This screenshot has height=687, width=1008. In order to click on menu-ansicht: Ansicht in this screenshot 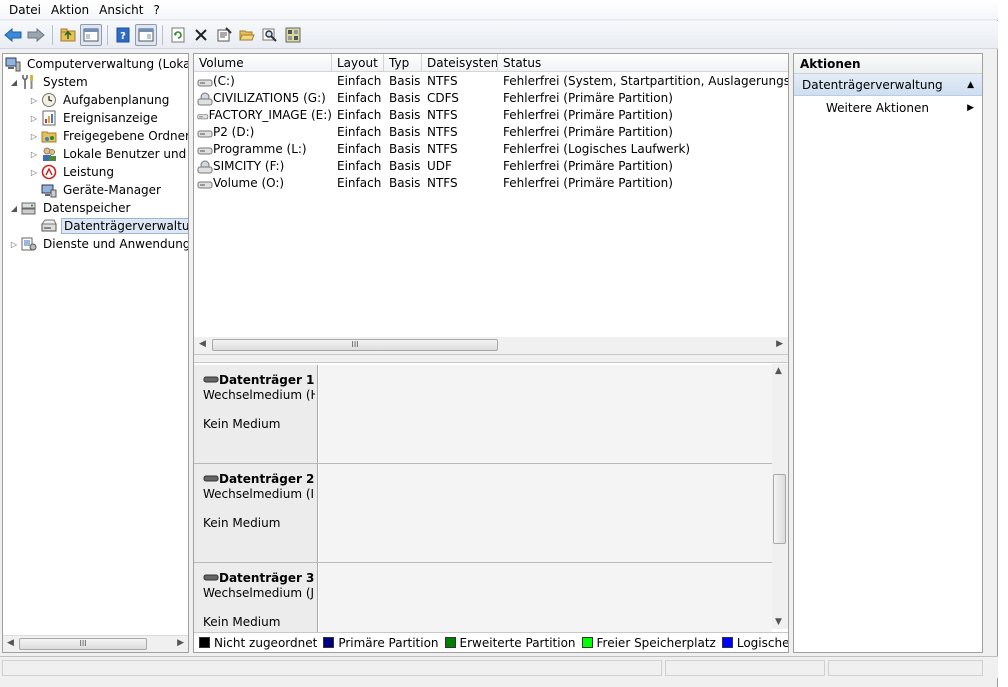, I will do `click(121, 10)`.